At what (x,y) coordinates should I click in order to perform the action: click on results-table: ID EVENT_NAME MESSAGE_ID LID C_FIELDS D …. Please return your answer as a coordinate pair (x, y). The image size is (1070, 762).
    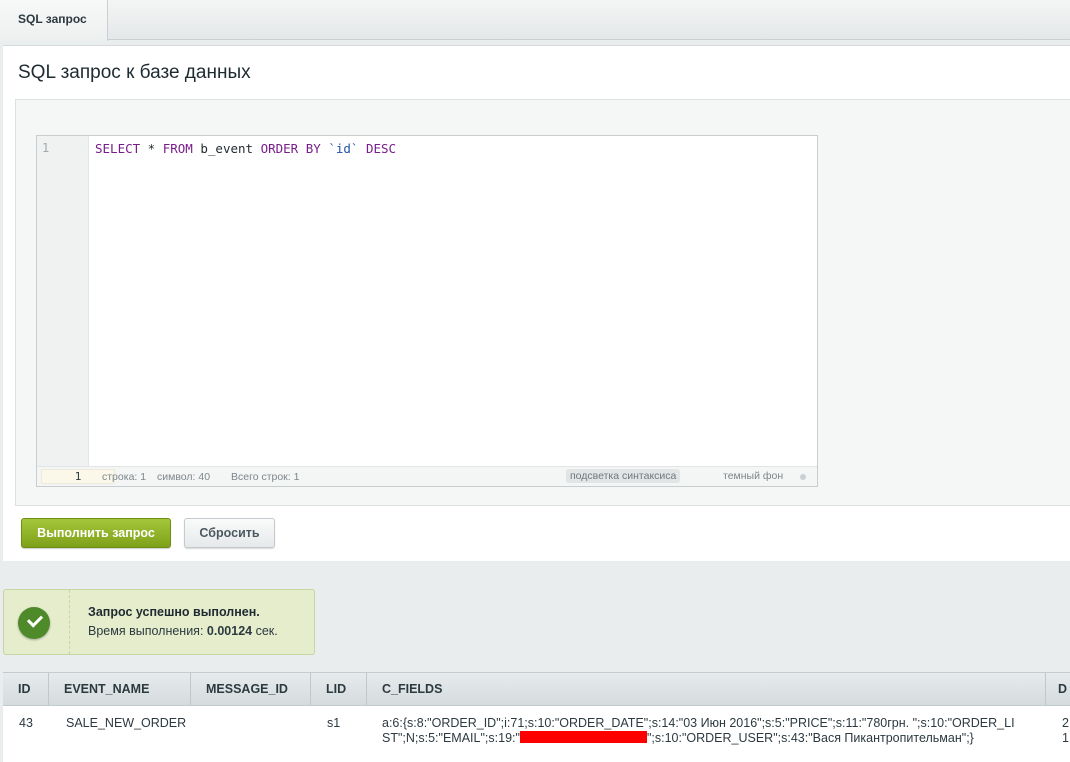
    Looking at the image, I should click on (536, 717).